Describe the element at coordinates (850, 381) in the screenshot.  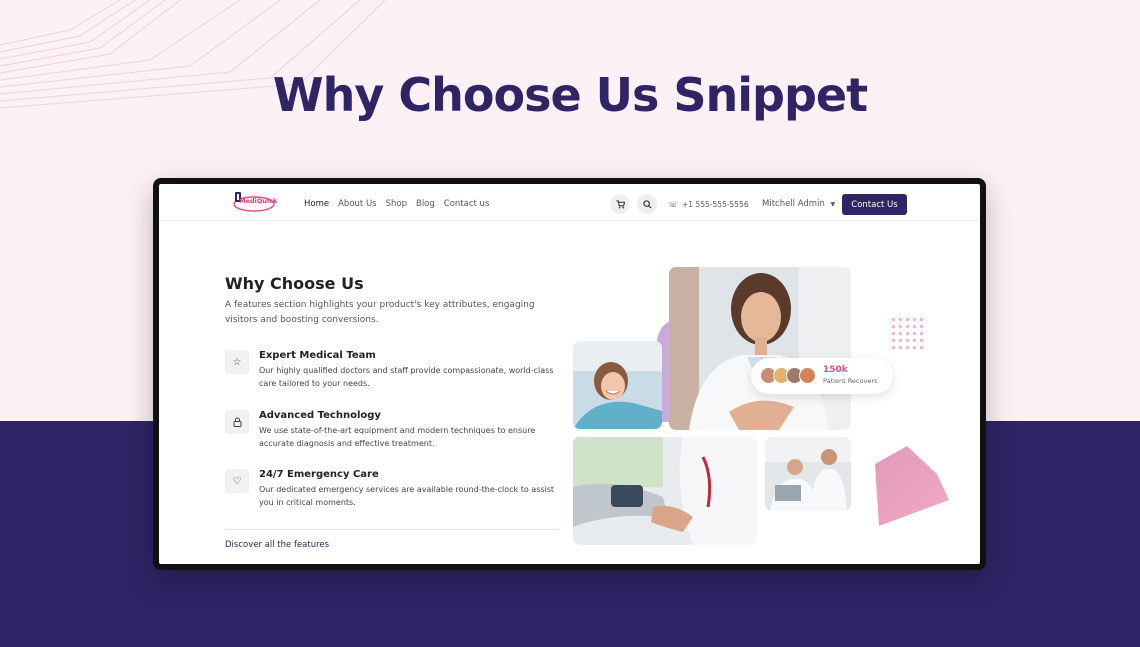
I see `badge-label: Patient Recovers` at that location.